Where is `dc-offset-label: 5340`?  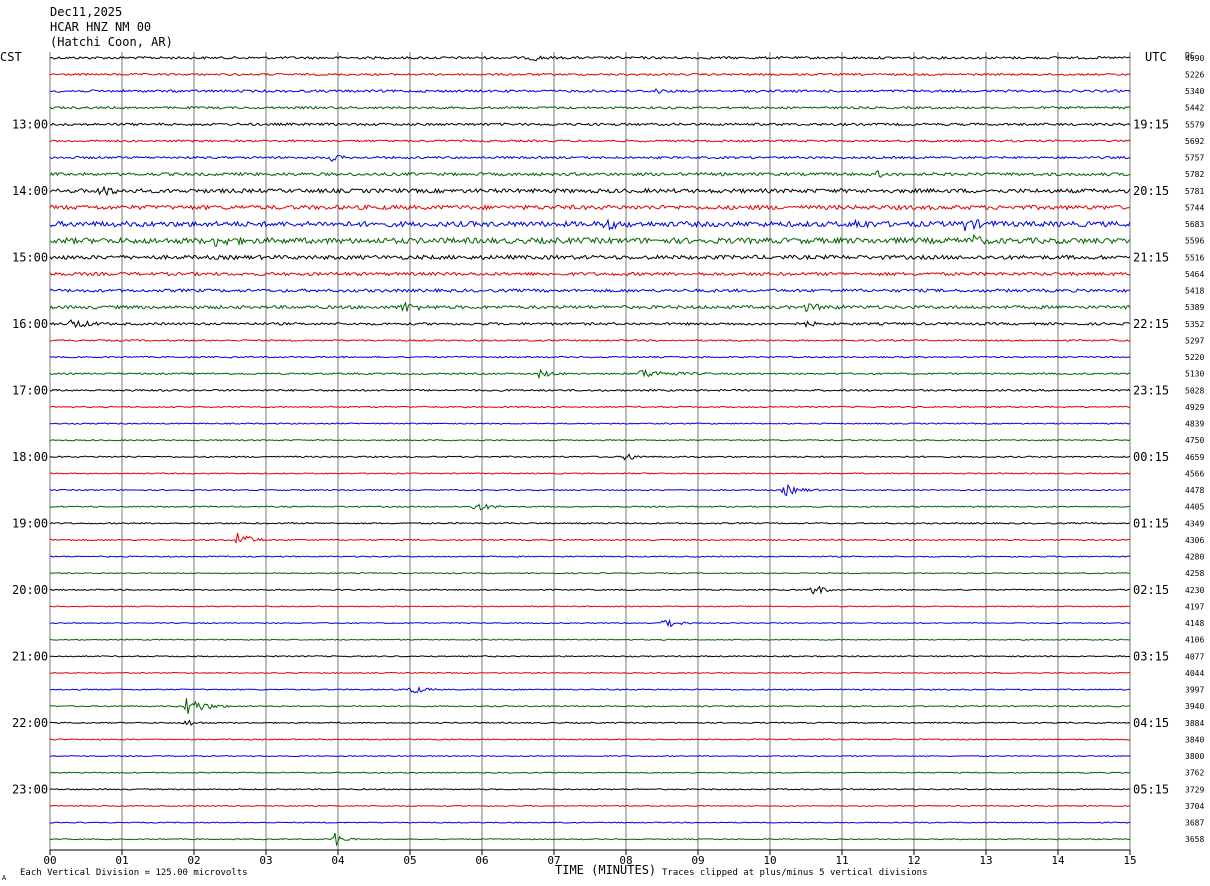 dc-offset-label: 5340 is located at coordinates (1194, 91).